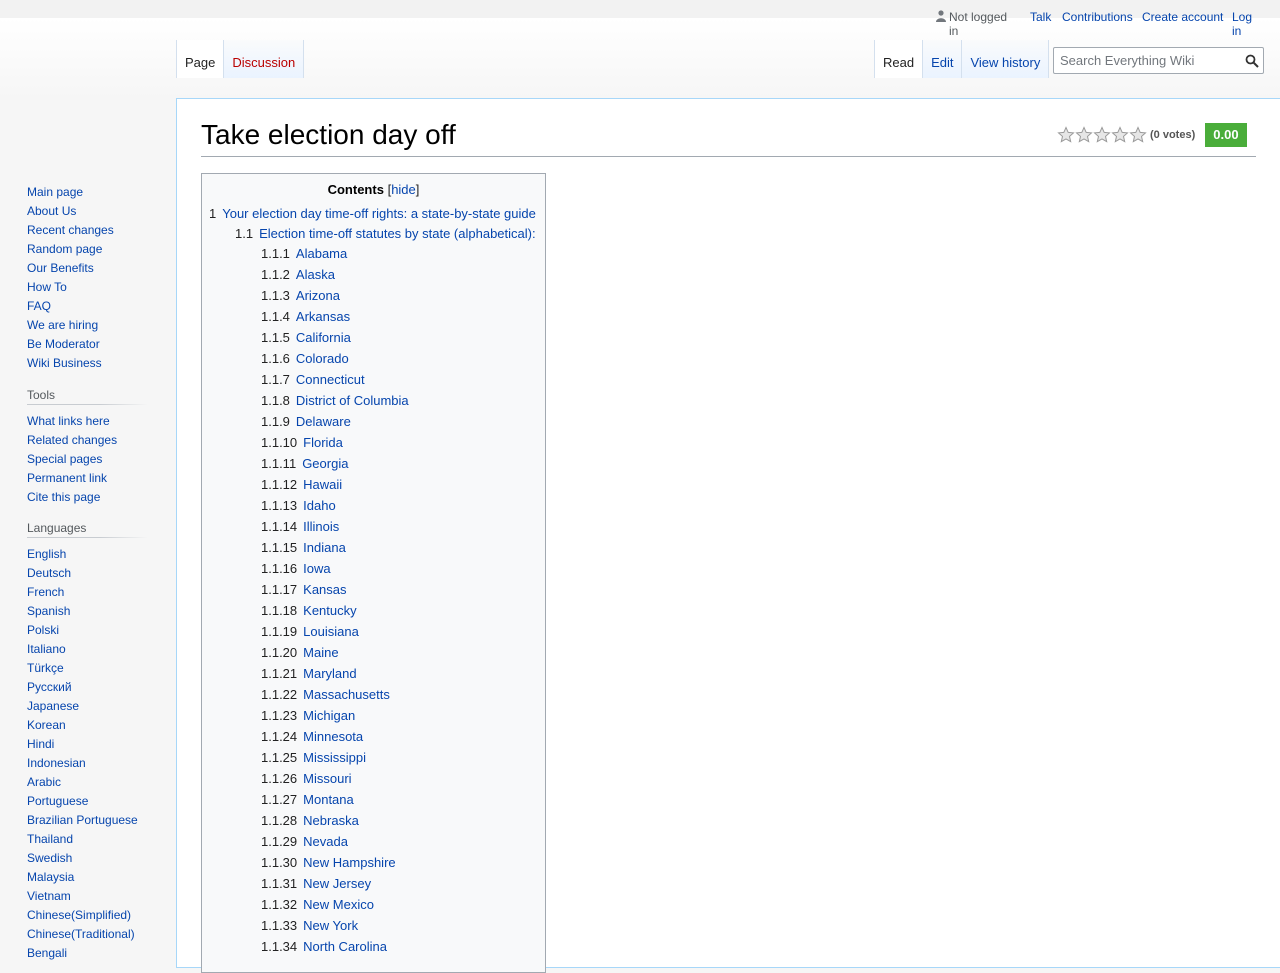  I want to click on toc-item-state: 1.1.9 Delaware, so click(306, 421).